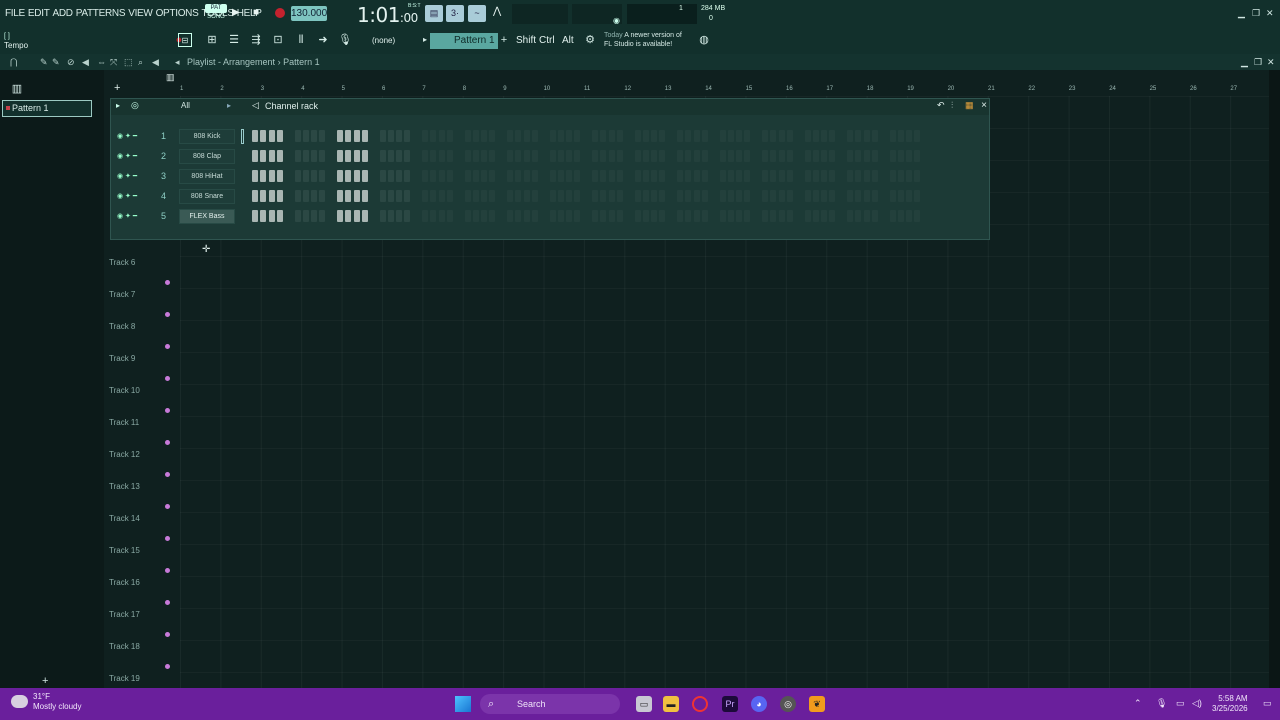 The image size is (1280, 720). Describe the element at coordinates (434, 13) in the screenshot. I see `typing-keyboard-icon: ▤` at that location.